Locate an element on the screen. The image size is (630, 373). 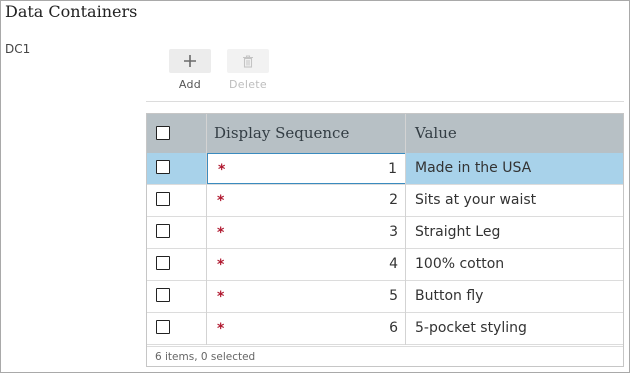
add-button: Add is located at coordinates (190, 70).